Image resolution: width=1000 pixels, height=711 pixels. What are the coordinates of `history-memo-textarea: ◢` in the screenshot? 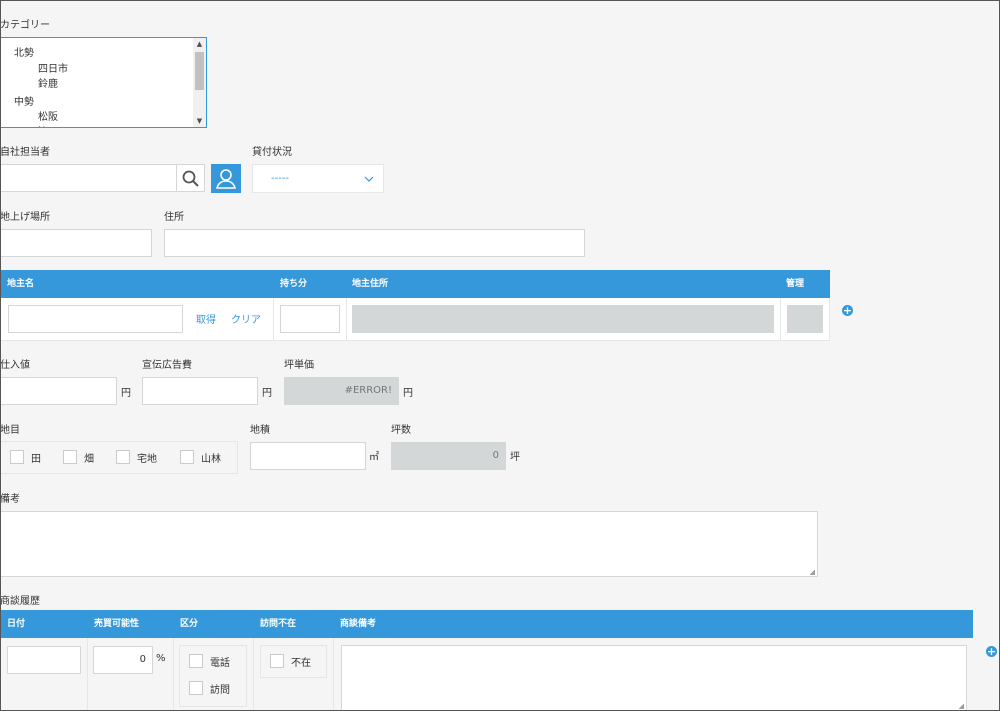 It's located at (654, 678).